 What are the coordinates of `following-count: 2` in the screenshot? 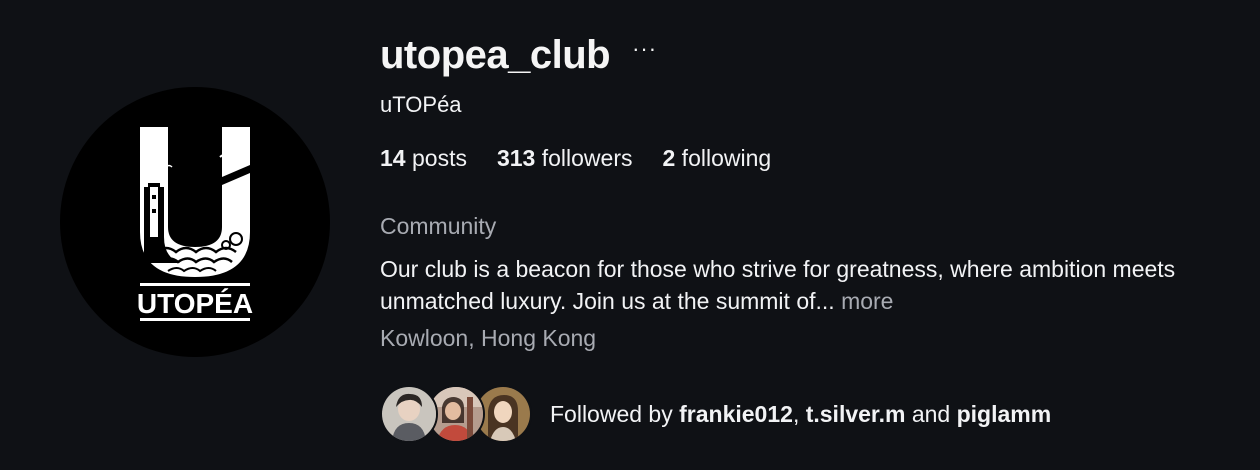 It's located at (669, 158).